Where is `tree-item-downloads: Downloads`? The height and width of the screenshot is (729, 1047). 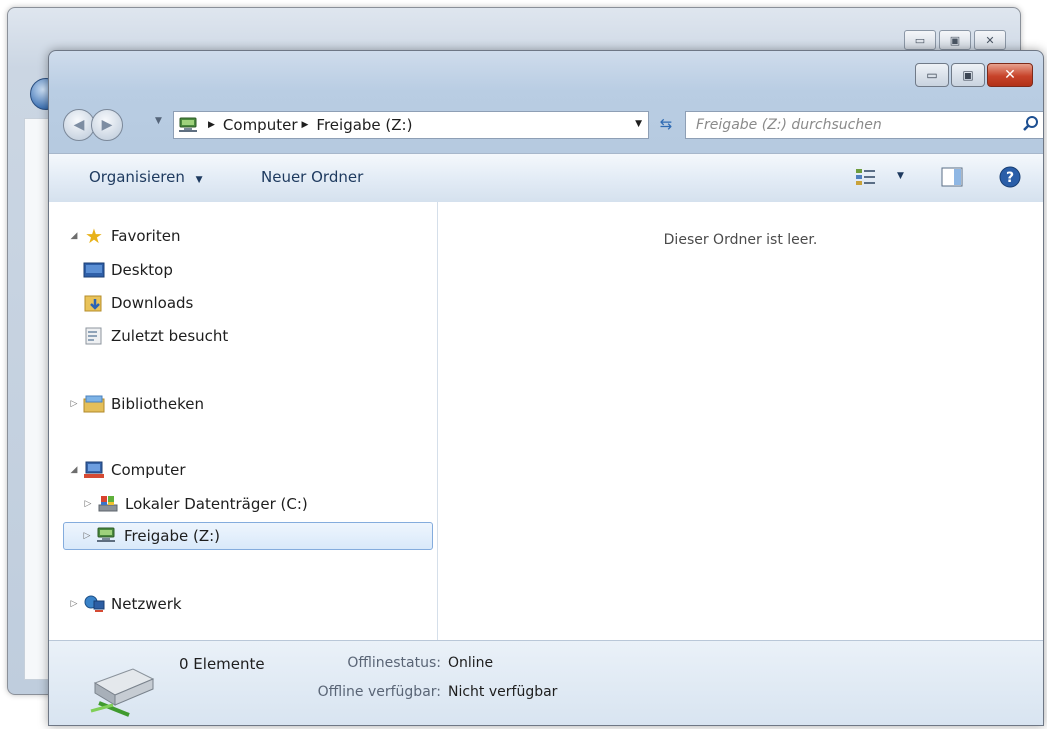
tree-item-downloads: Downloads is located at coordinates (138, 303).